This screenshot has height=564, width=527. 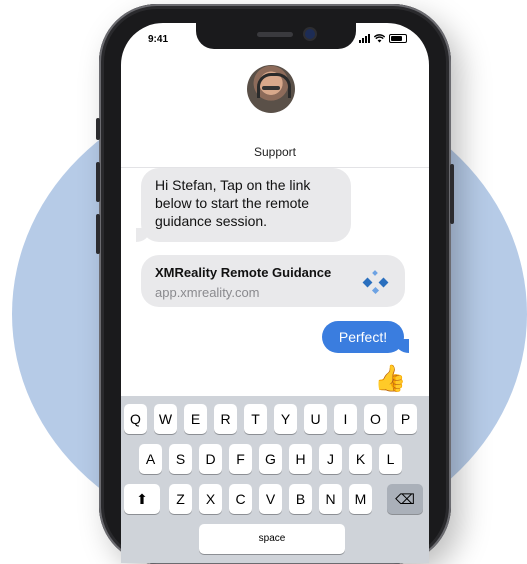 I want to click on key-s: S, so click(x=180, y=459).